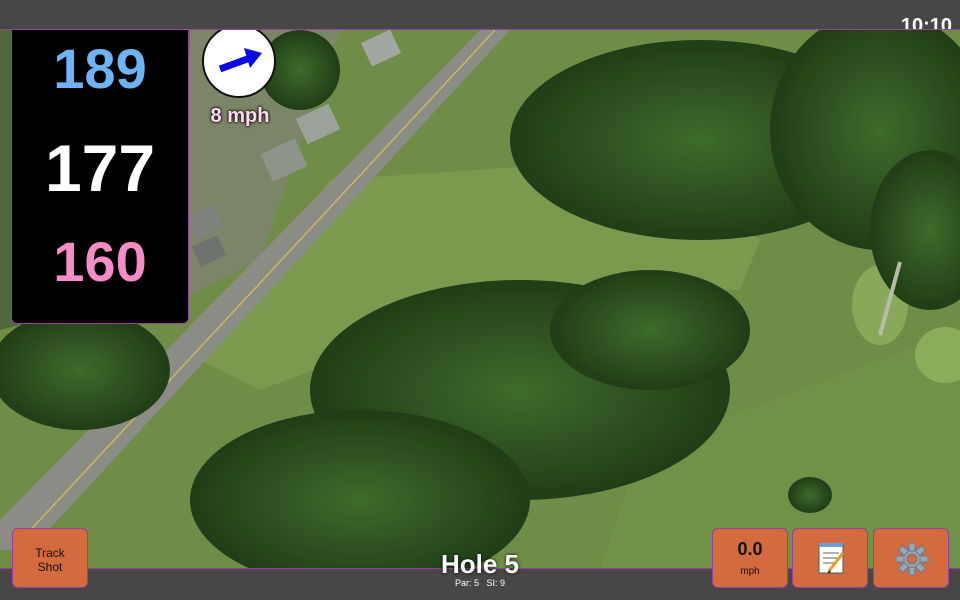 The height and width of the screenshot is (600, 960). What do you see at coordinates (480, 18) in the screenshot?
I see `top-bar: 10:10` at bounding box center [480, 18].